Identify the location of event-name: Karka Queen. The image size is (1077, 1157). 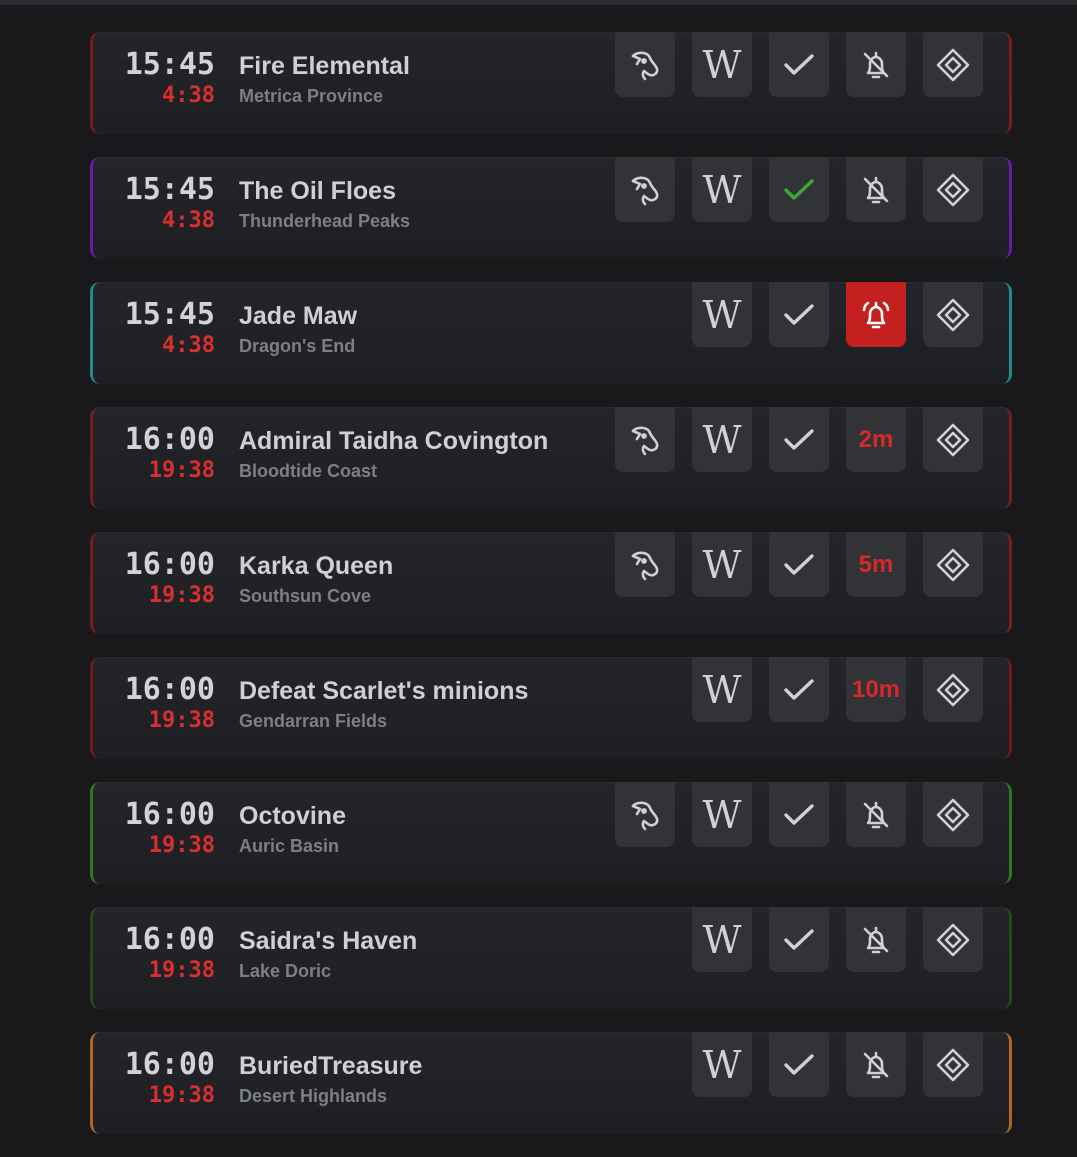
(316, 566).